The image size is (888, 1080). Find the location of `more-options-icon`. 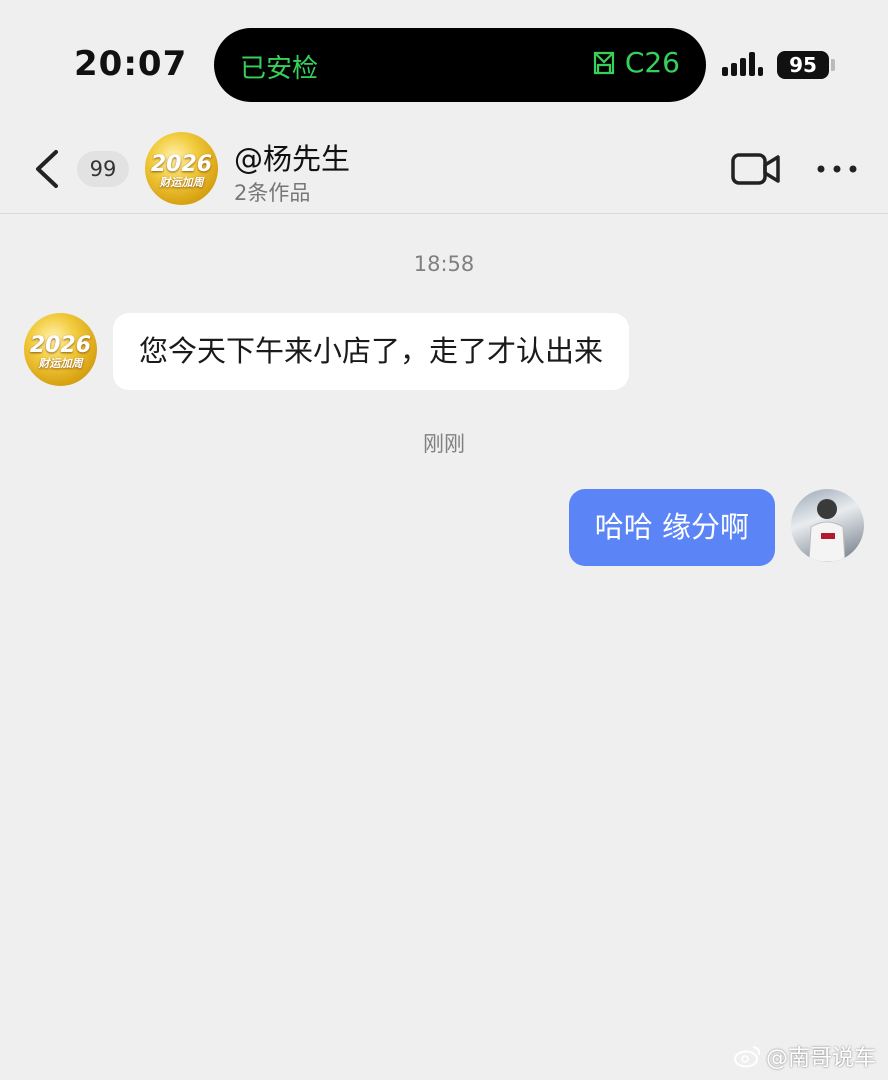

more-options-icon is located at coordinates (837, 169).